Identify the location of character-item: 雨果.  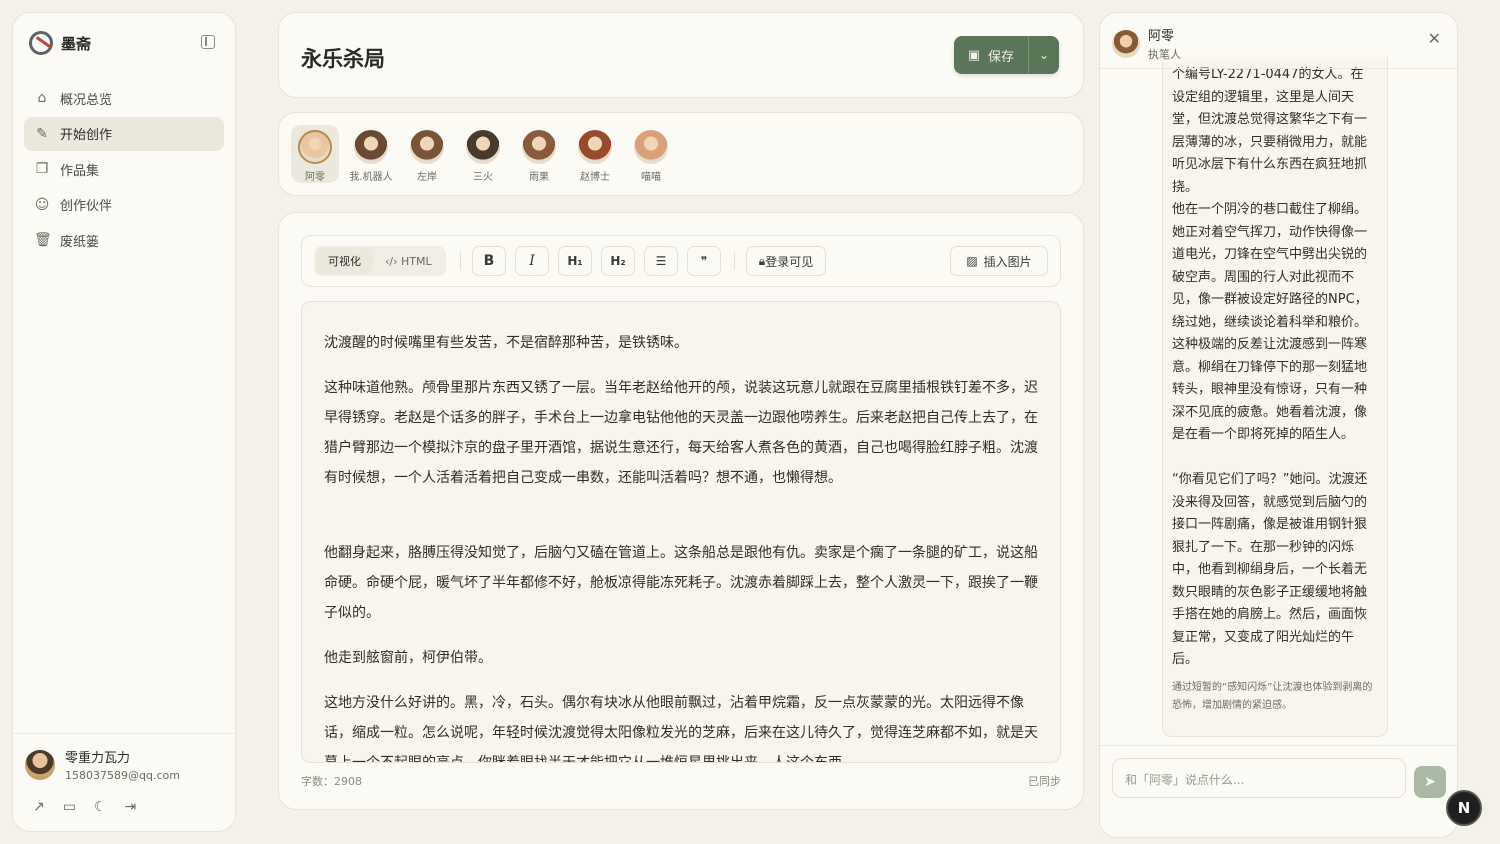
(539, 154).